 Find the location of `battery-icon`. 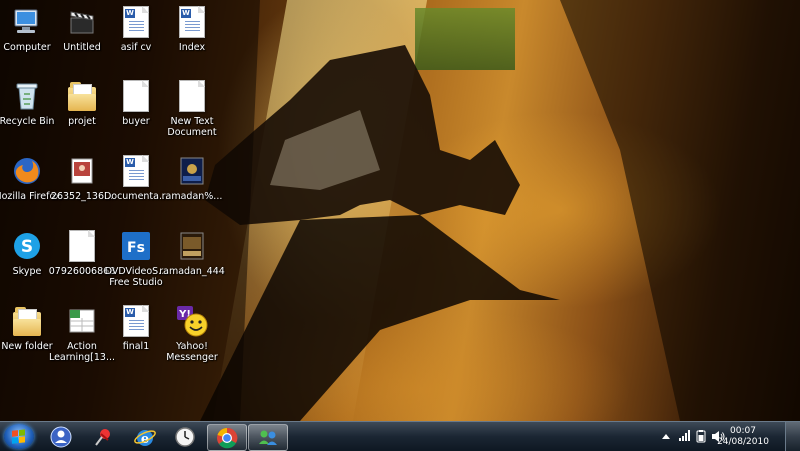

battery-icon is located at coordinates (701, 436).